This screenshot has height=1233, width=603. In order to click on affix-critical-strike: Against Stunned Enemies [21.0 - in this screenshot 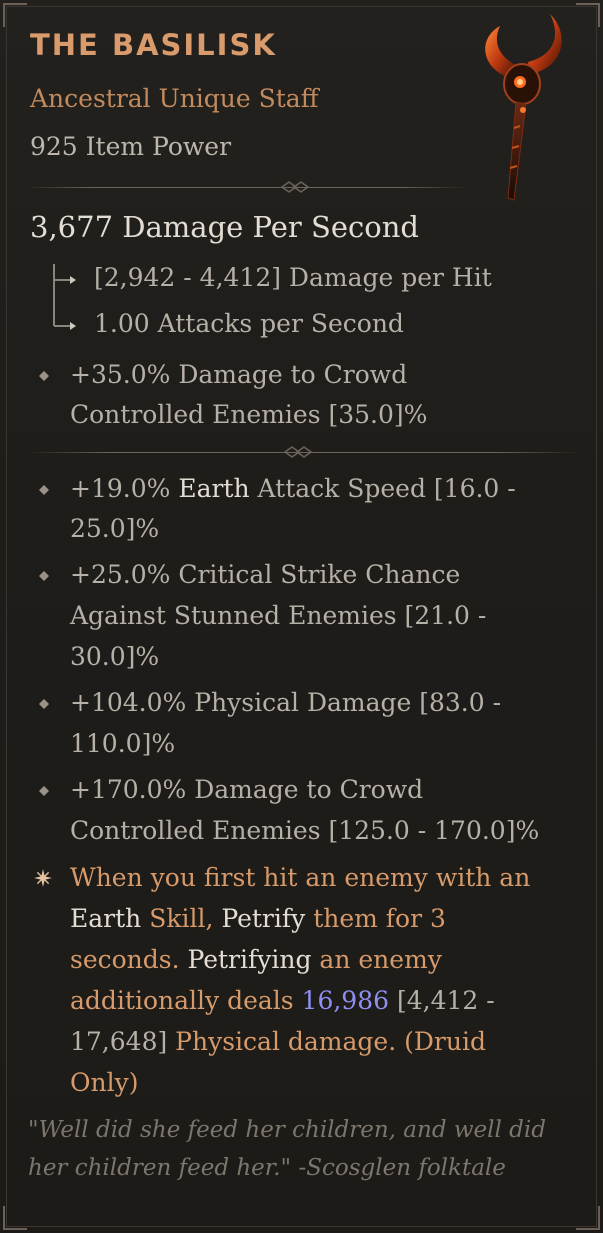, I will do `click(278, 615)`.